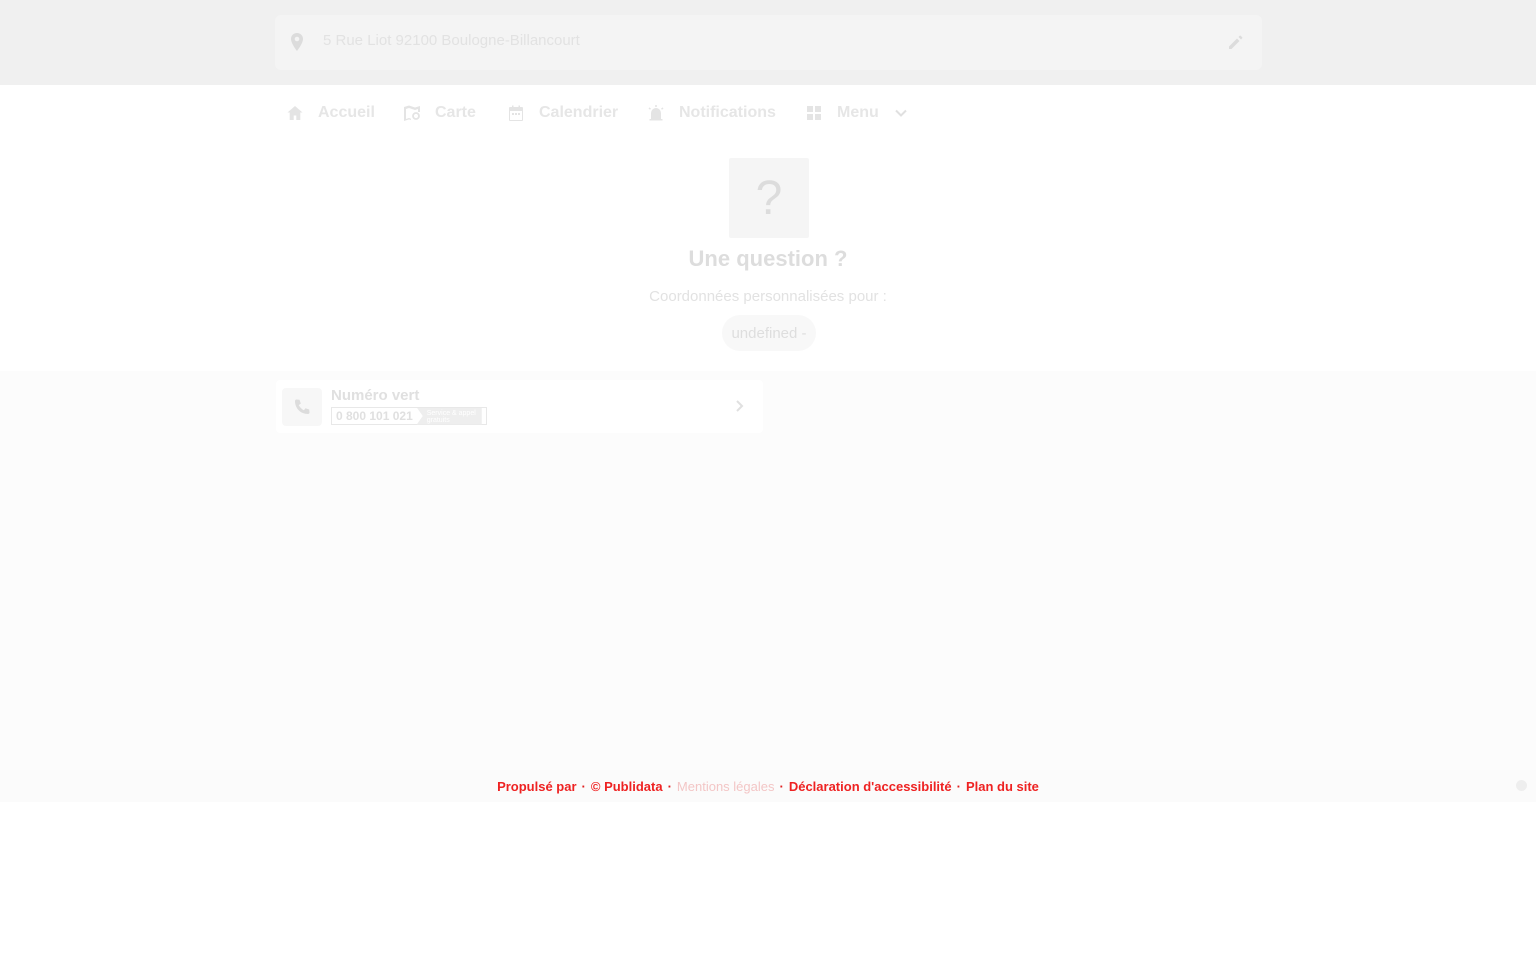 The height and width of the screenshot is (960, 1536). What do you see at coordinates (769, 198) in the screenshot?
I see `question-mark-icon: ?` at bounding box center [769, 198].